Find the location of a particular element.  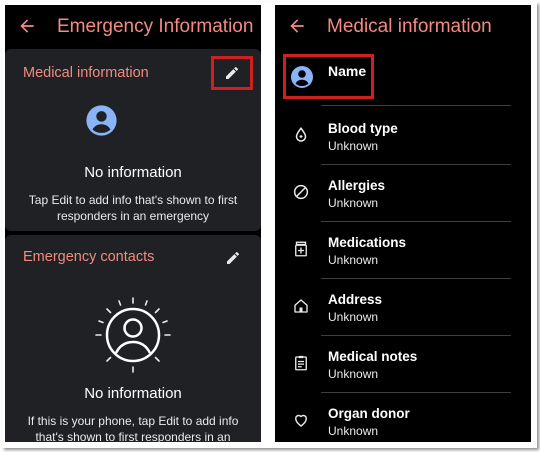

app-bar: Emergency Information is located at coordinates (133, 27).